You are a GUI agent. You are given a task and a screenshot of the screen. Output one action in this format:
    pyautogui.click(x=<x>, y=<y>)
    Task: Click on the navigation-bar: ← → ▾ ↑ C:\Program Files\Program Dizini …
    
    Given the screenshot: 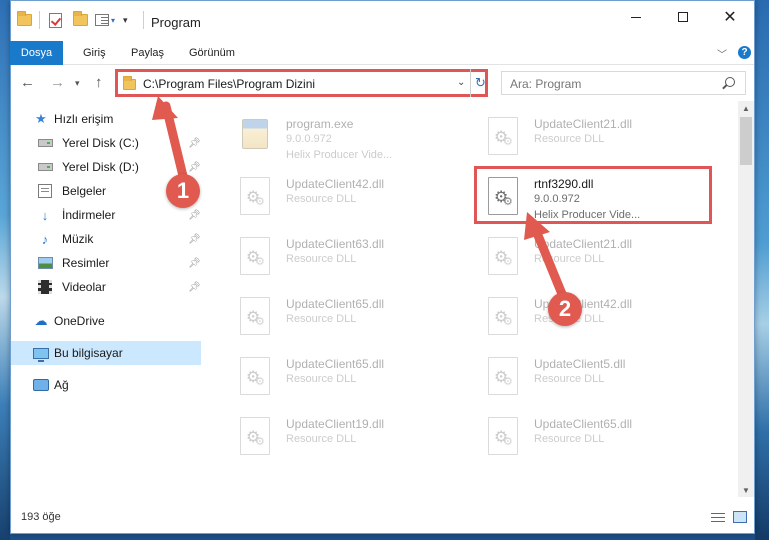 What is the action you would take?
    pyautogui.click(x=382, y=83)
    